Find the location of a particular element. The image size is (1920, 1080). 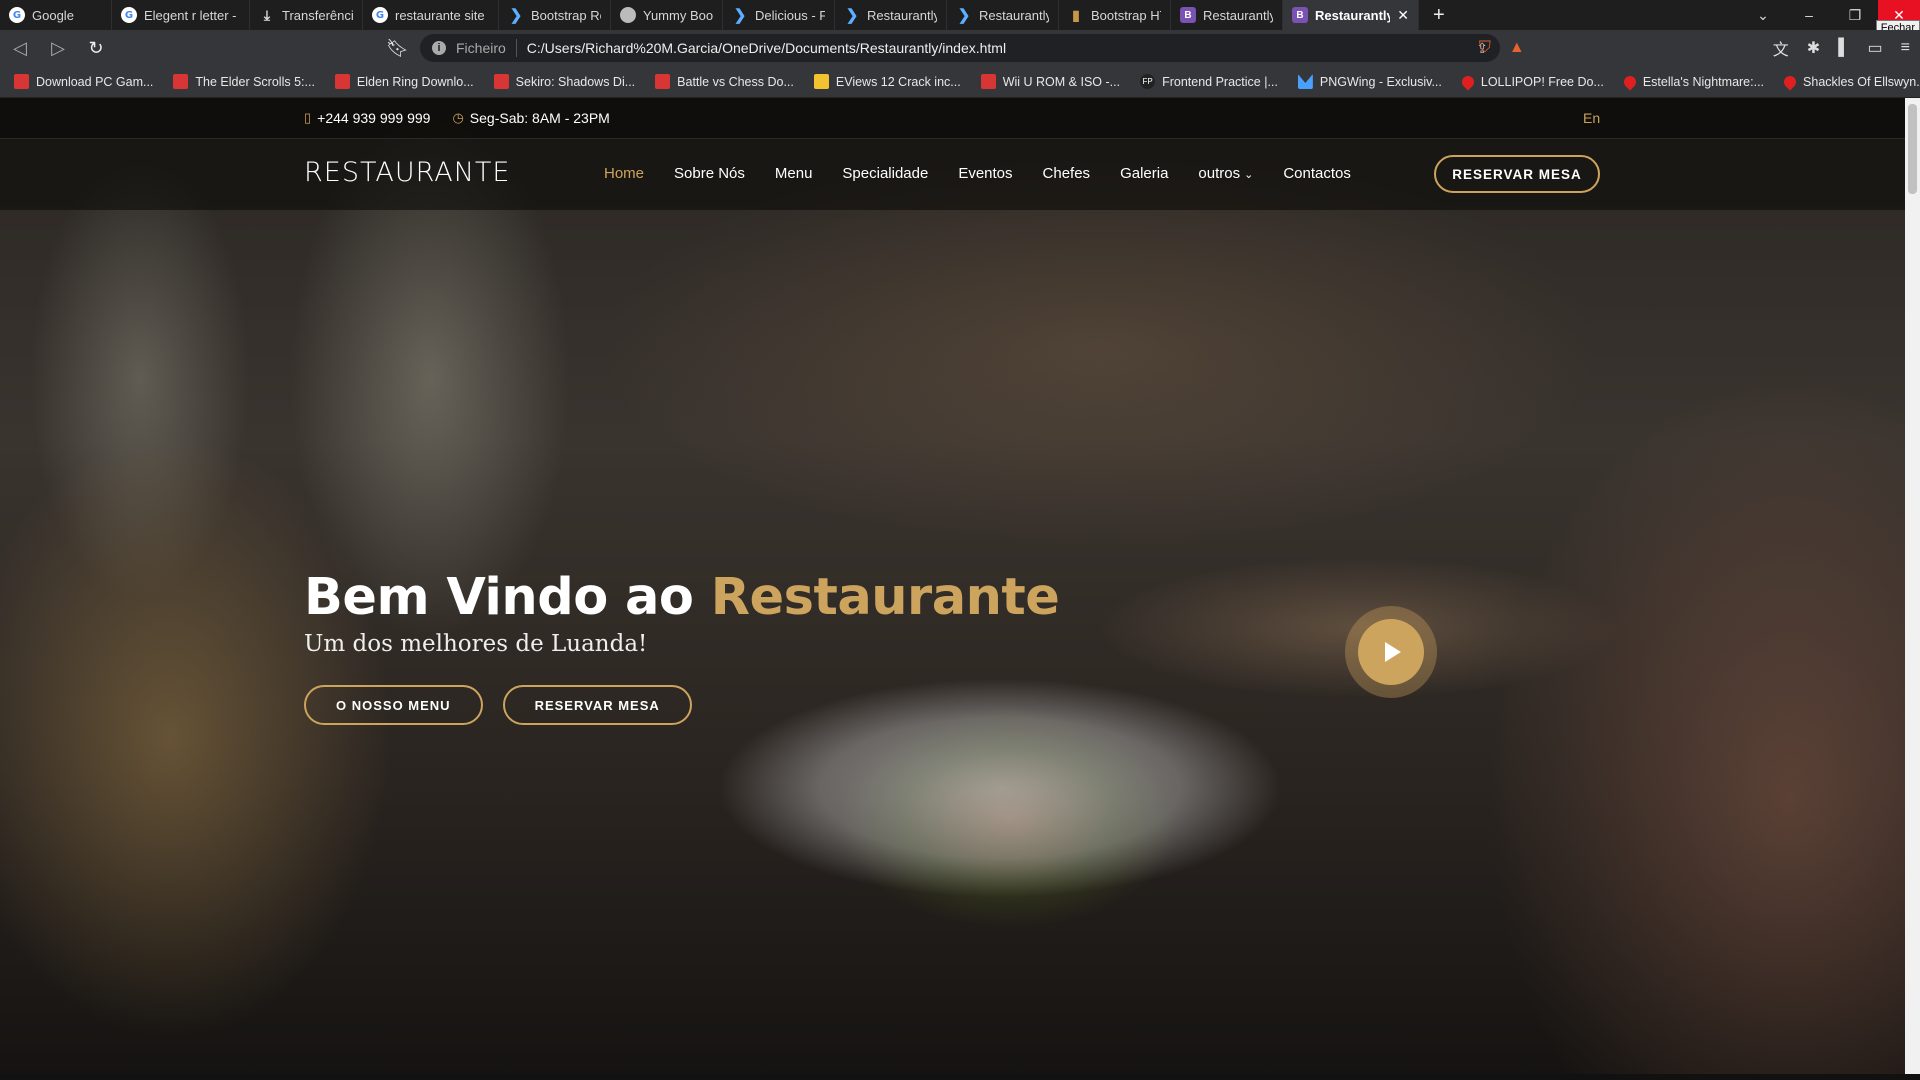

tab-title: Transferências is located at coordinates (317, 15).